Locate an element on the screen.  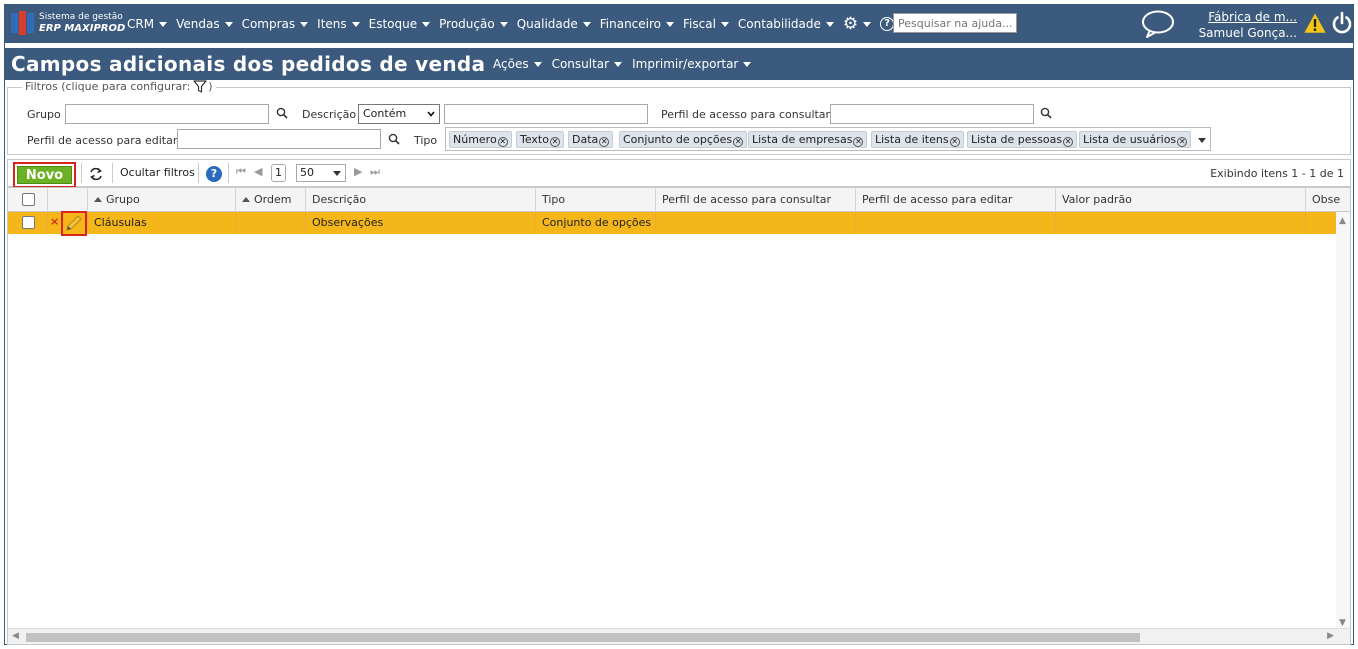
filters-legend-label: Filtros (clique para configurar: is located at coordinates (108, 86).